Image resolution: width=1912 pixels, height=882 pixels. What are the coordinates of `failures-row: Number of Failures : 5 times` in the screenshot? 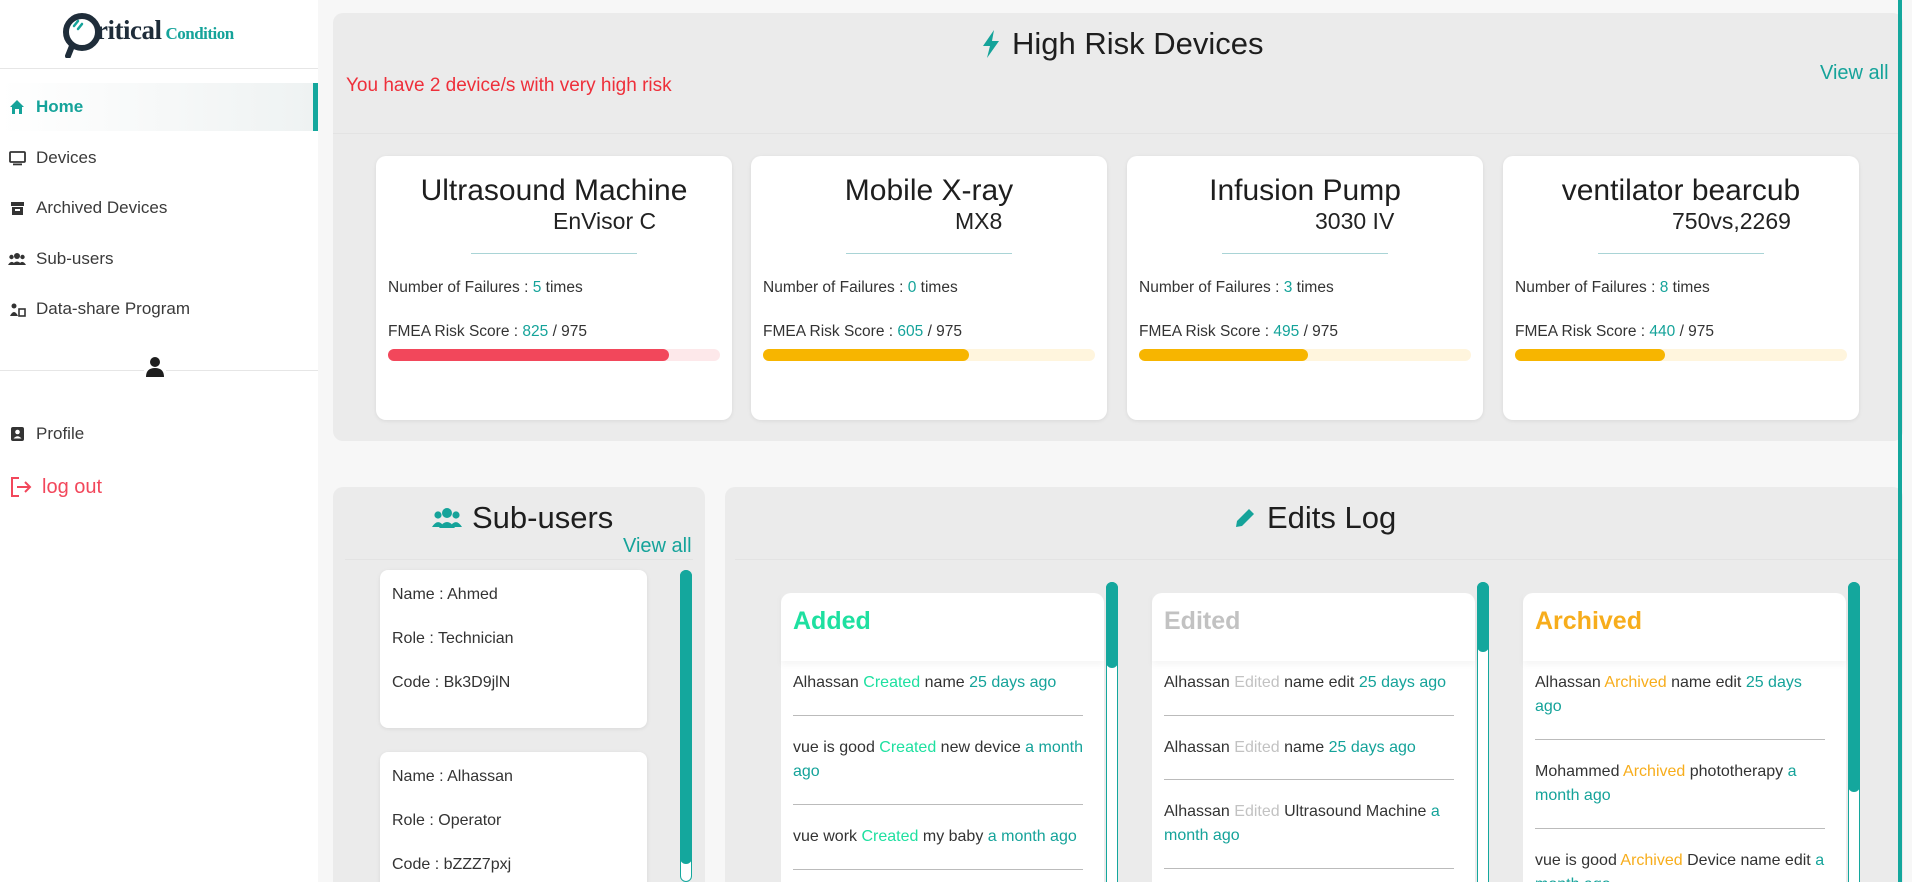 It's located at (485, 287).